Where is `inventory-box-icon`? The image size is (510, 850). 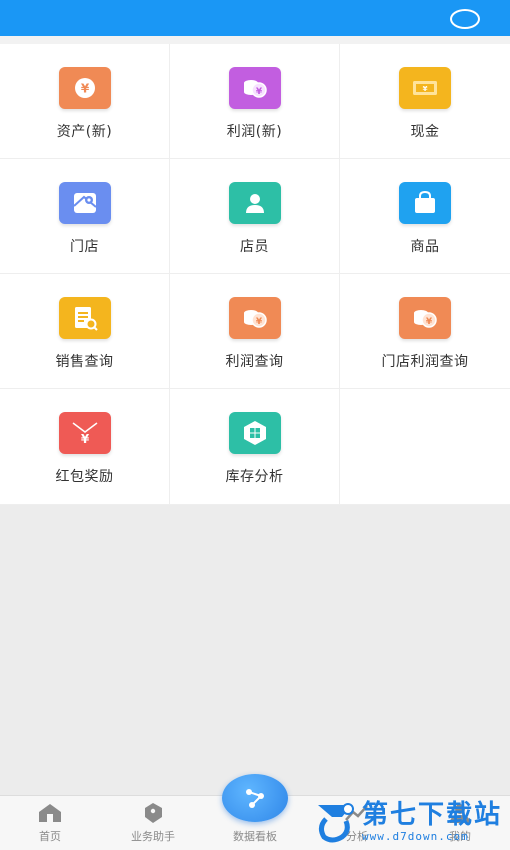
inventory-box-icon is located at coordinates (254, 433).